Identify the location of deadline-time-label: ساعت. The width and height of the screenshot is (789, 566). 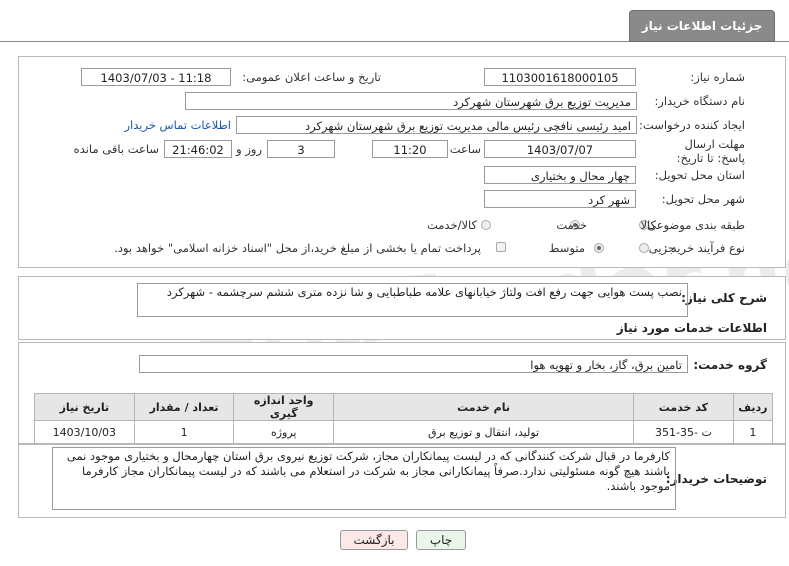
(465, 149).